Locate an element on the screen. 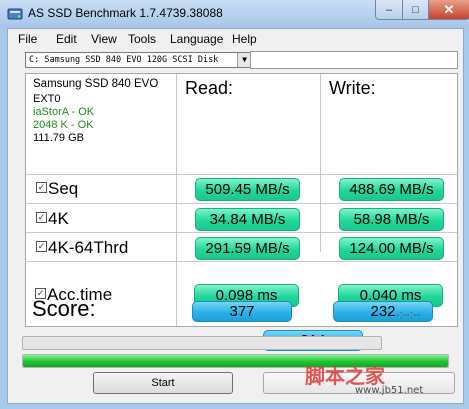 Image resolution: width=469 pixels, height=409 pixels. menu-tools: Tools is located at coordinates (142, 39).